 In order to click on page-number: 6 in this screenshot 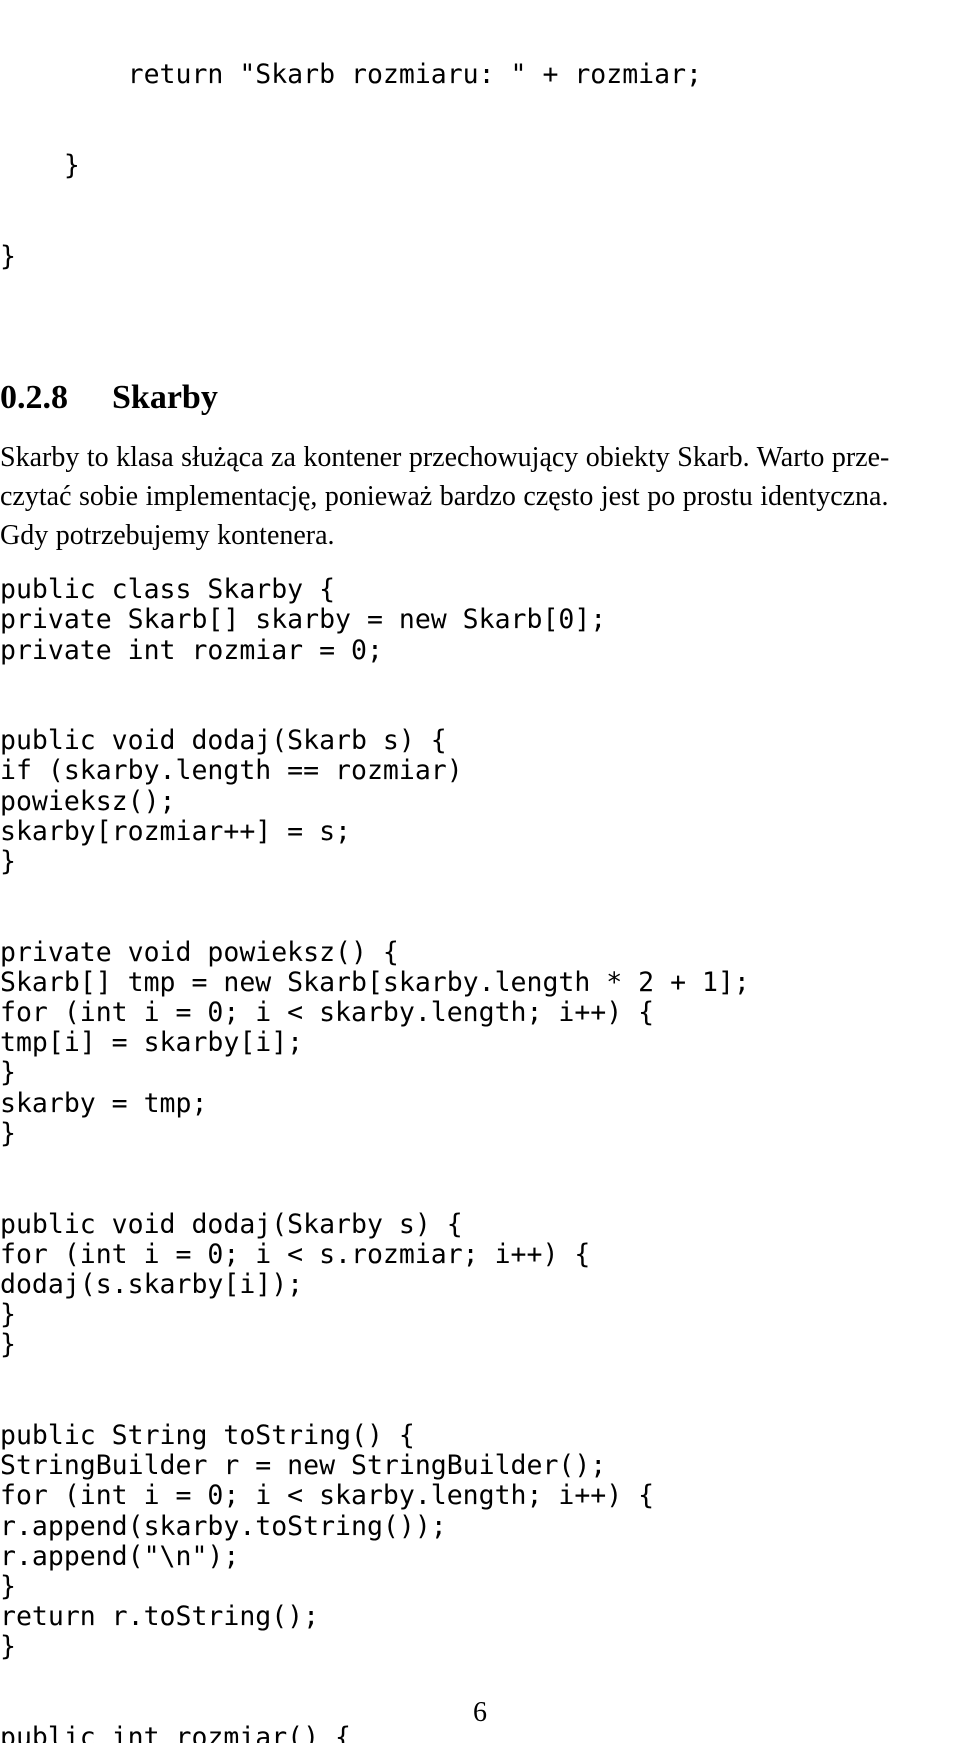, I will do `click(480, 1712)`.